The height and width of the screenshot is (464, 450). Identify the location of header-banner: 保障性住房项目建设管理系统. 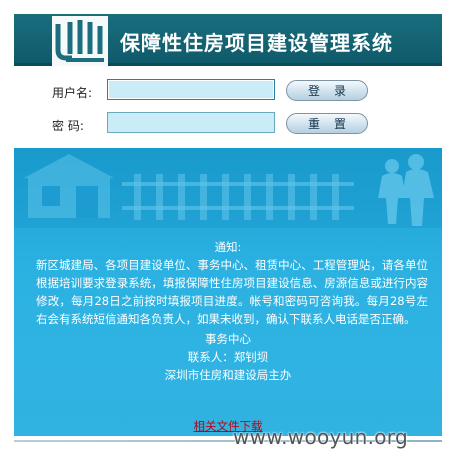
(228, 40).